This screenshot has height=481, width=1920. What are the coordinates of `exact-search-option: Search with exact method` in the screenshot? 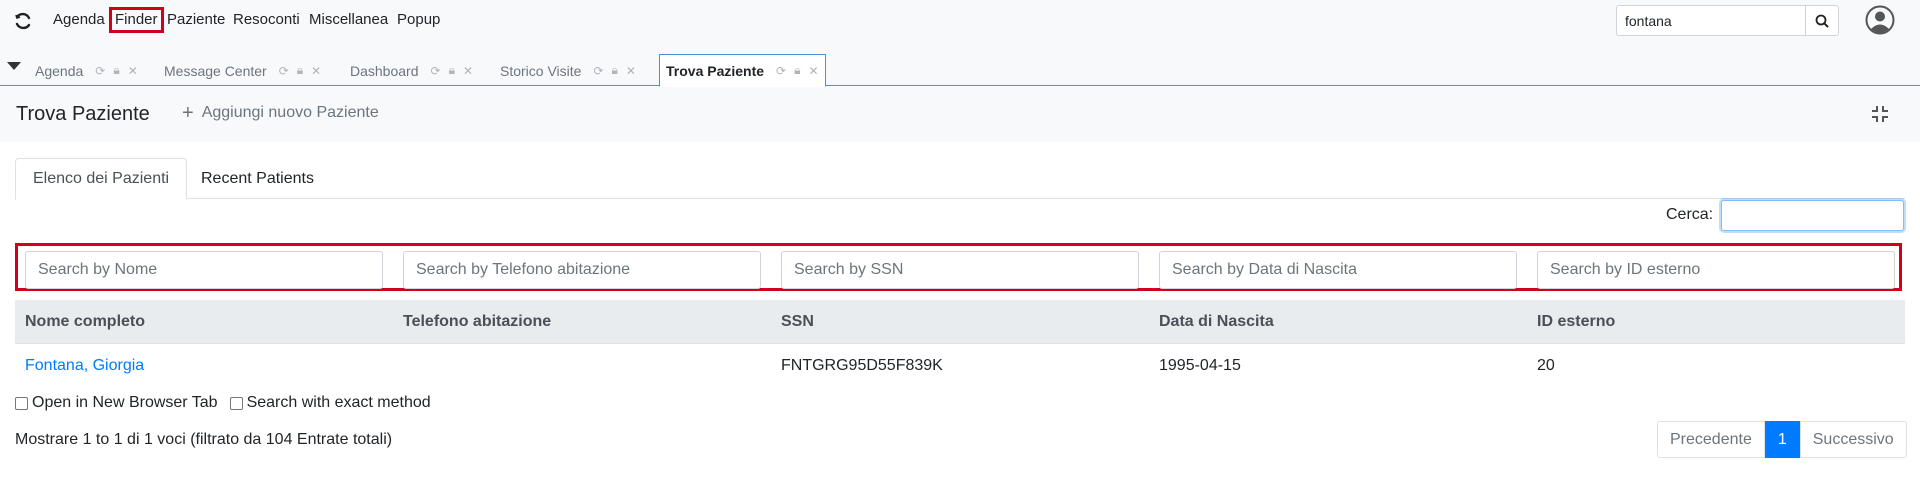 It's located at (330, 403).